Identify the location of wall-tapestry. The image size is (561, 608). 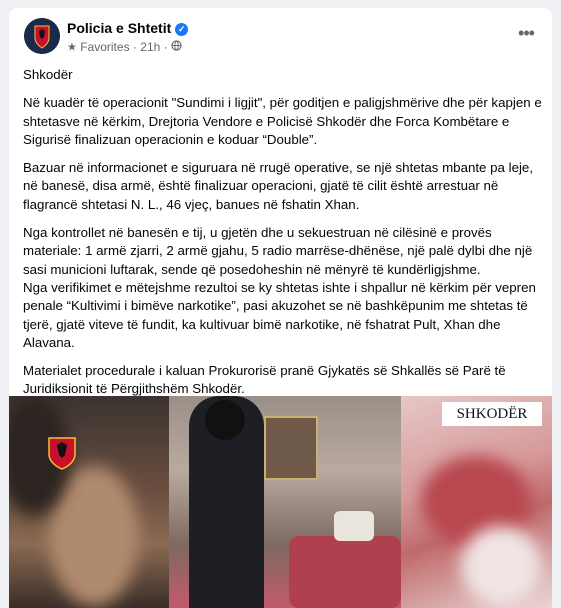
(291, 448).